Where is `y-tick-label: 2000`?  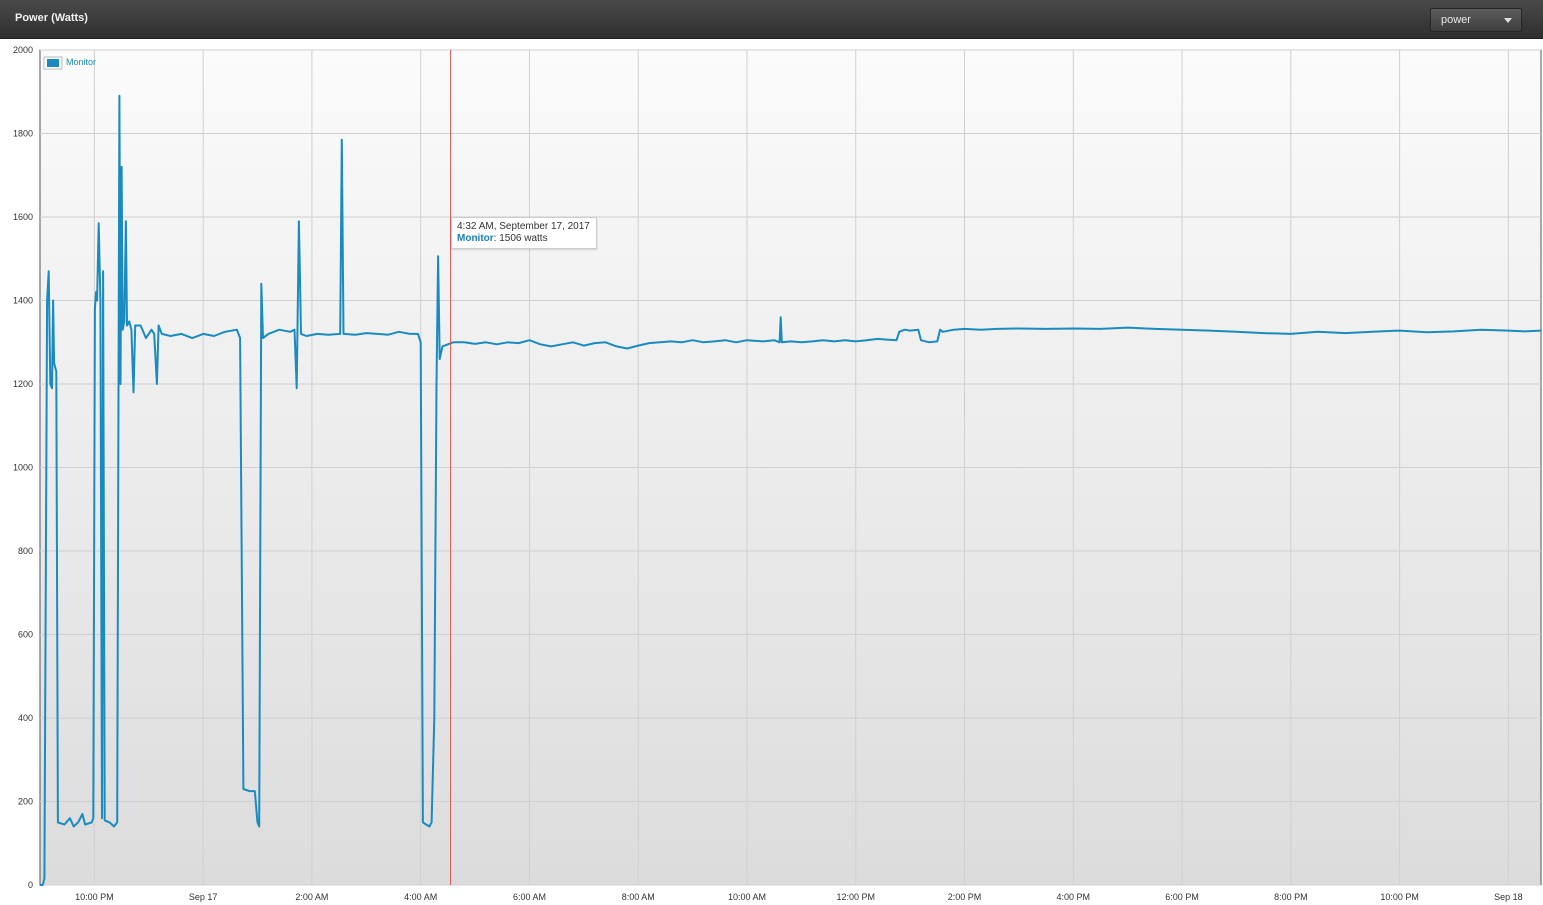 y-tick-label: 2000 is located at coordinates (23, 50).